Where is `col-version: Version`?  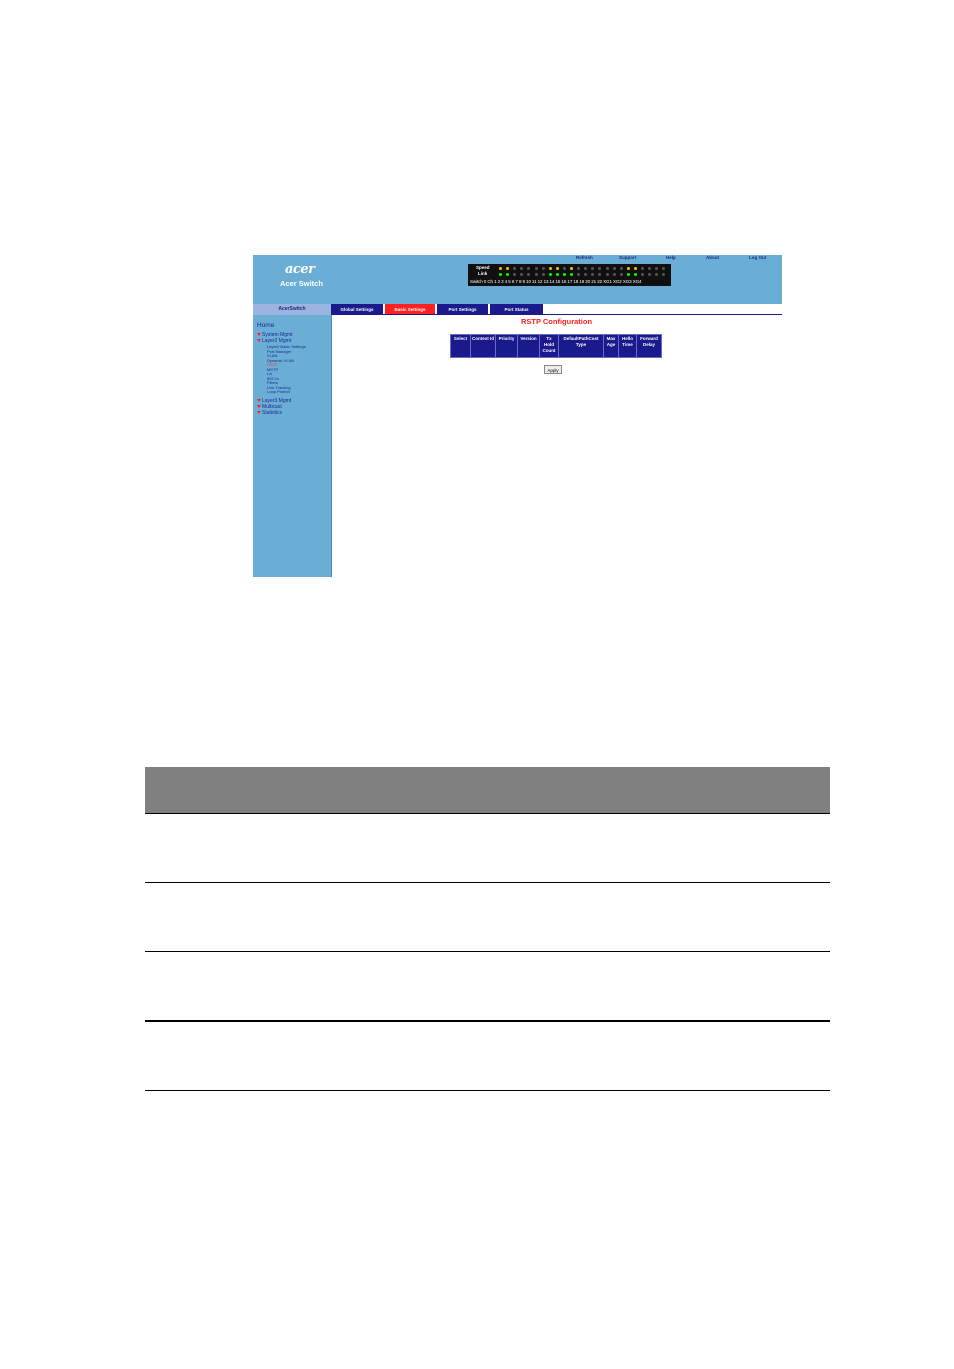 col-version: Version is located at coordinates (528, 346).